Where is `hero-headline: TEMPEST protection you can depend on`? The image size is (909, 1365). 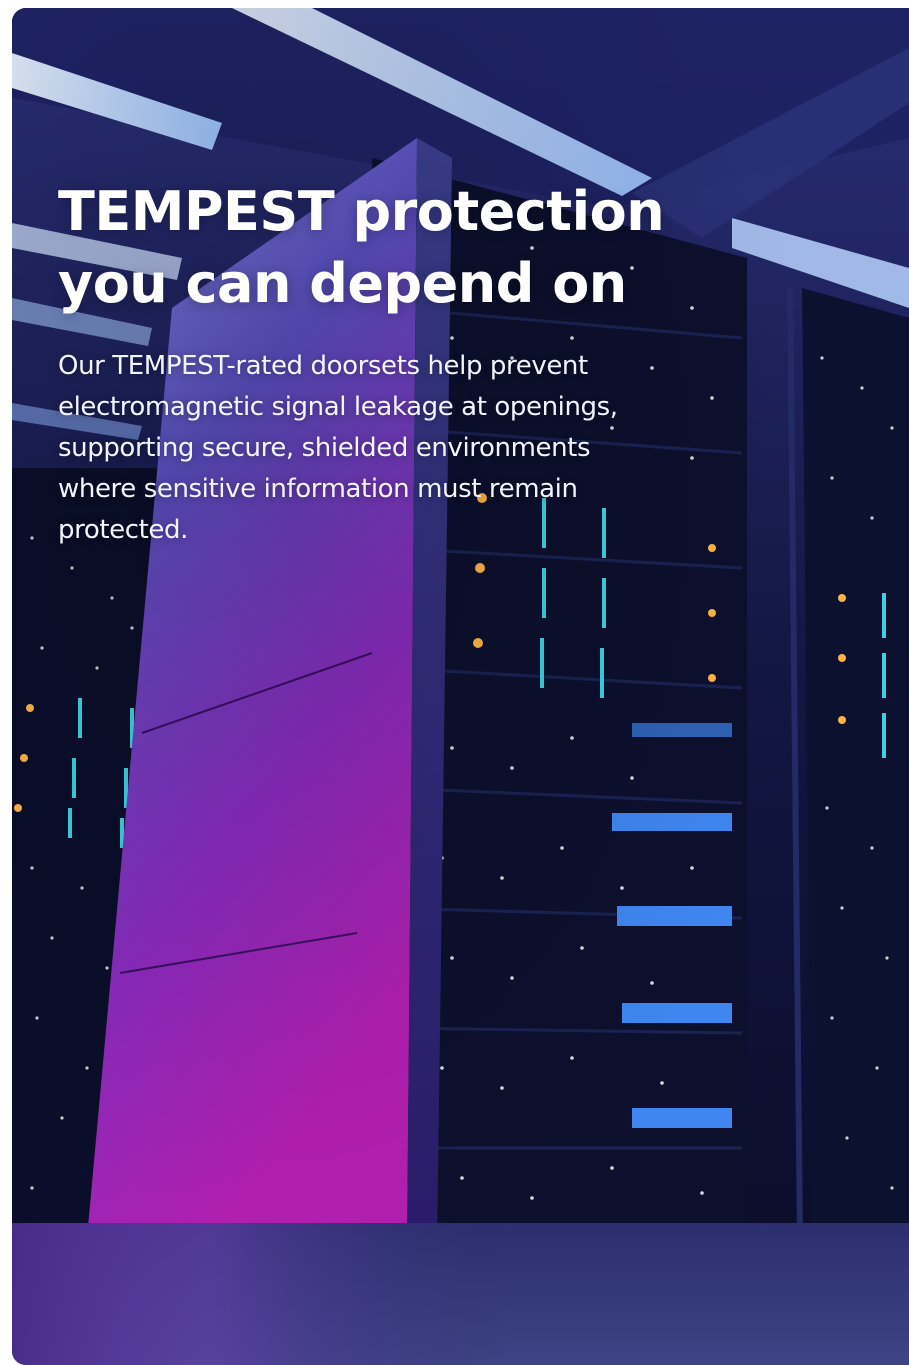 hero-headline: TEMPEST protection you can depend on is located at coordinates (378, 248).